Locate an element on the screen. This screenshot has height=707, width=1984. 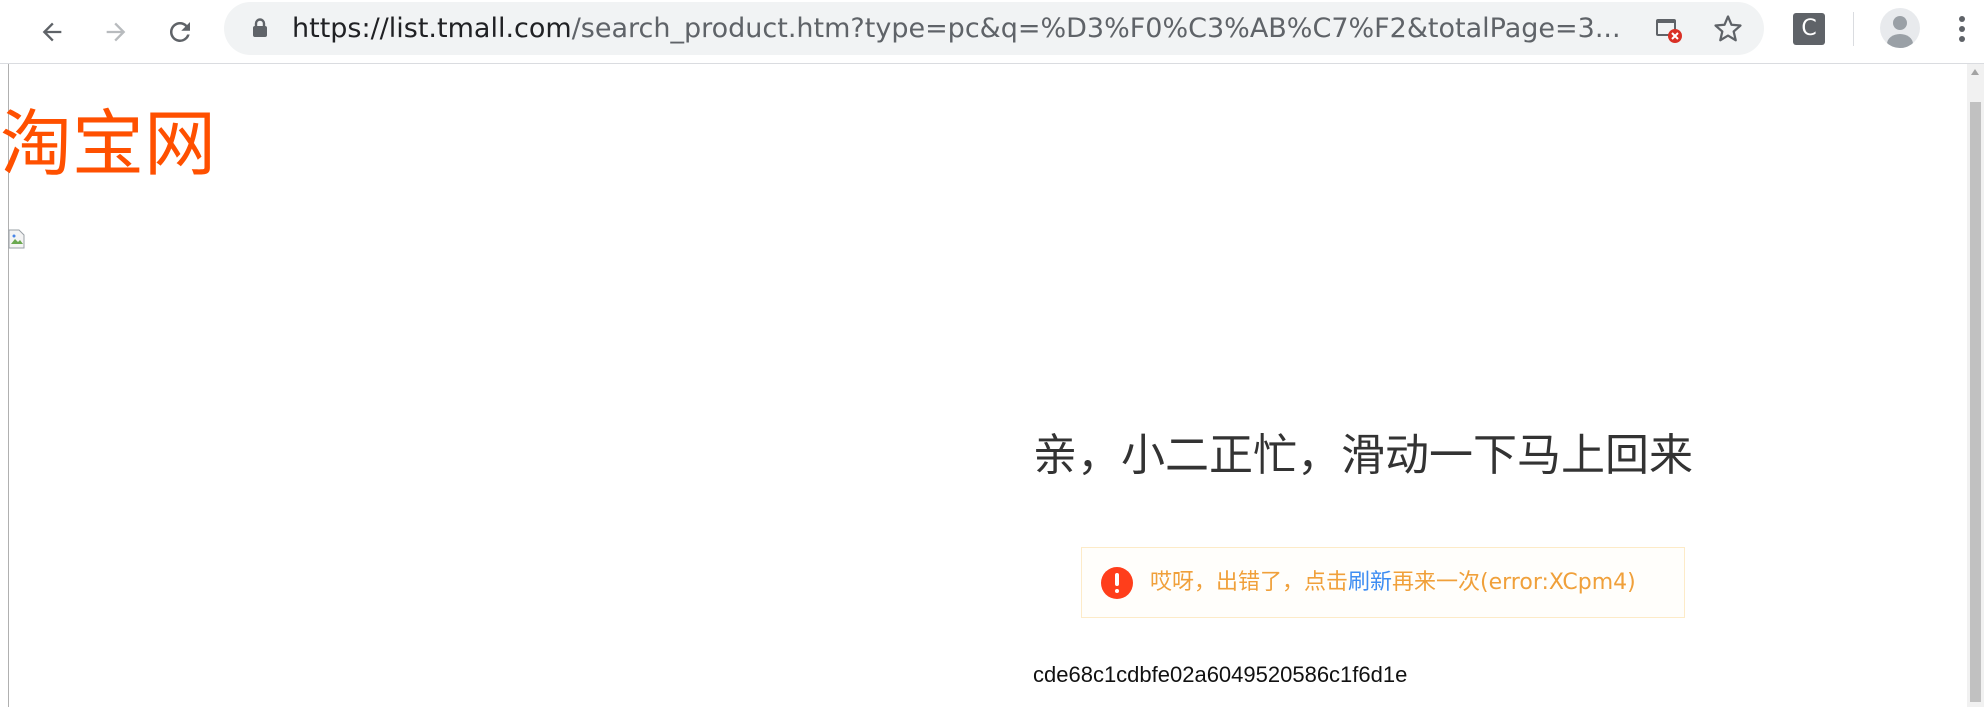
bookmark-star-button is located at coordinates (1728, 29).